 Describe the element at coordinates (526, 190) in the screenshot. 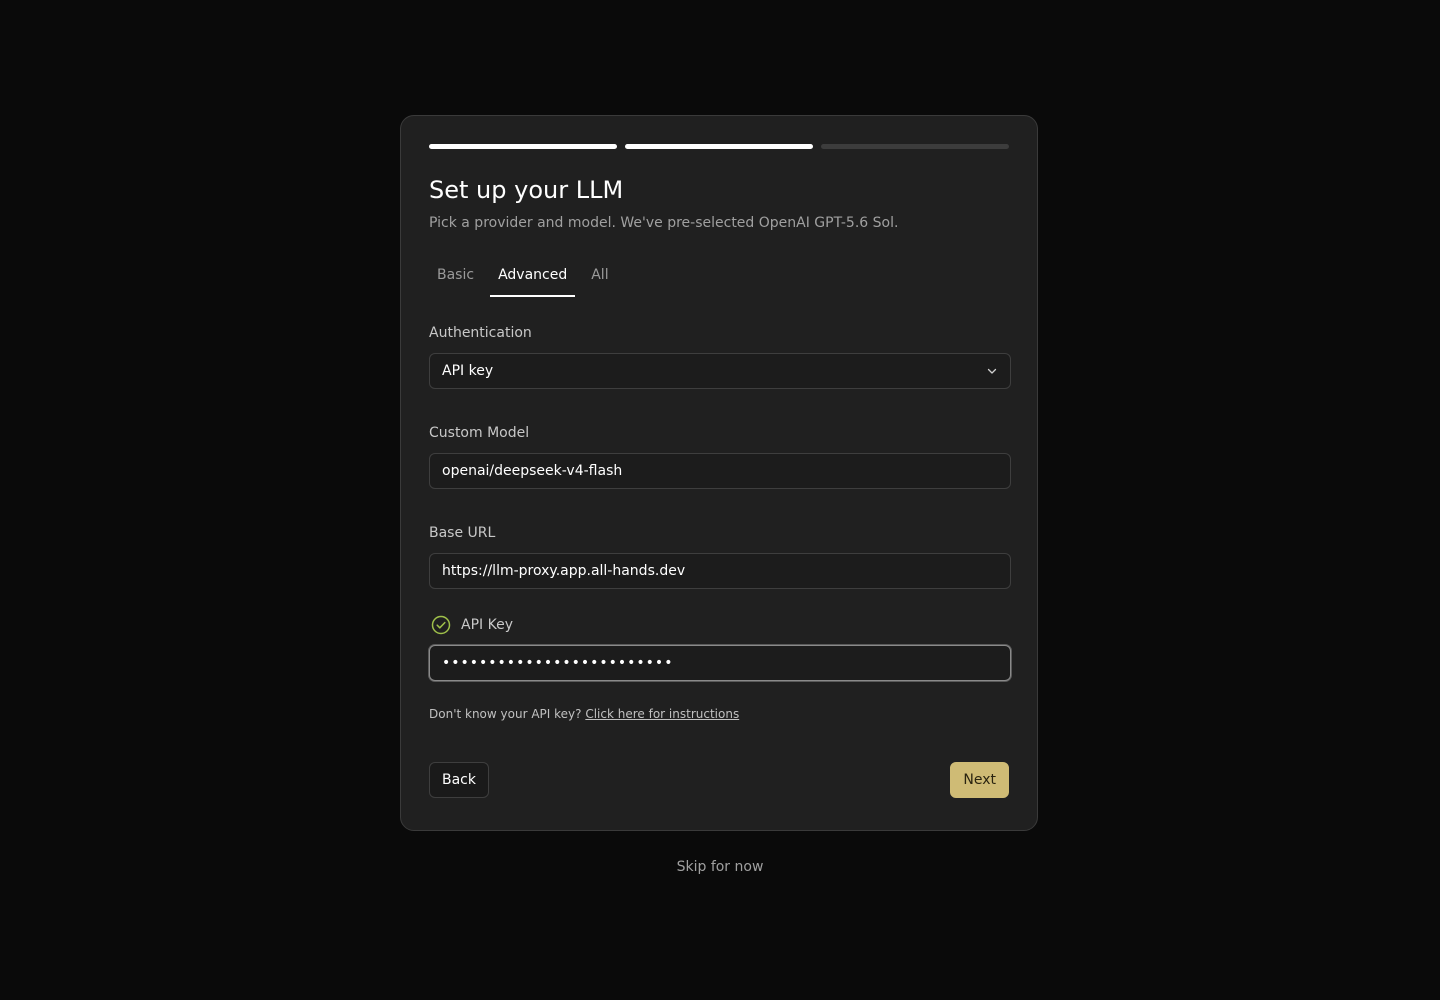

I see `page-title: Set up your LLM` at that location.